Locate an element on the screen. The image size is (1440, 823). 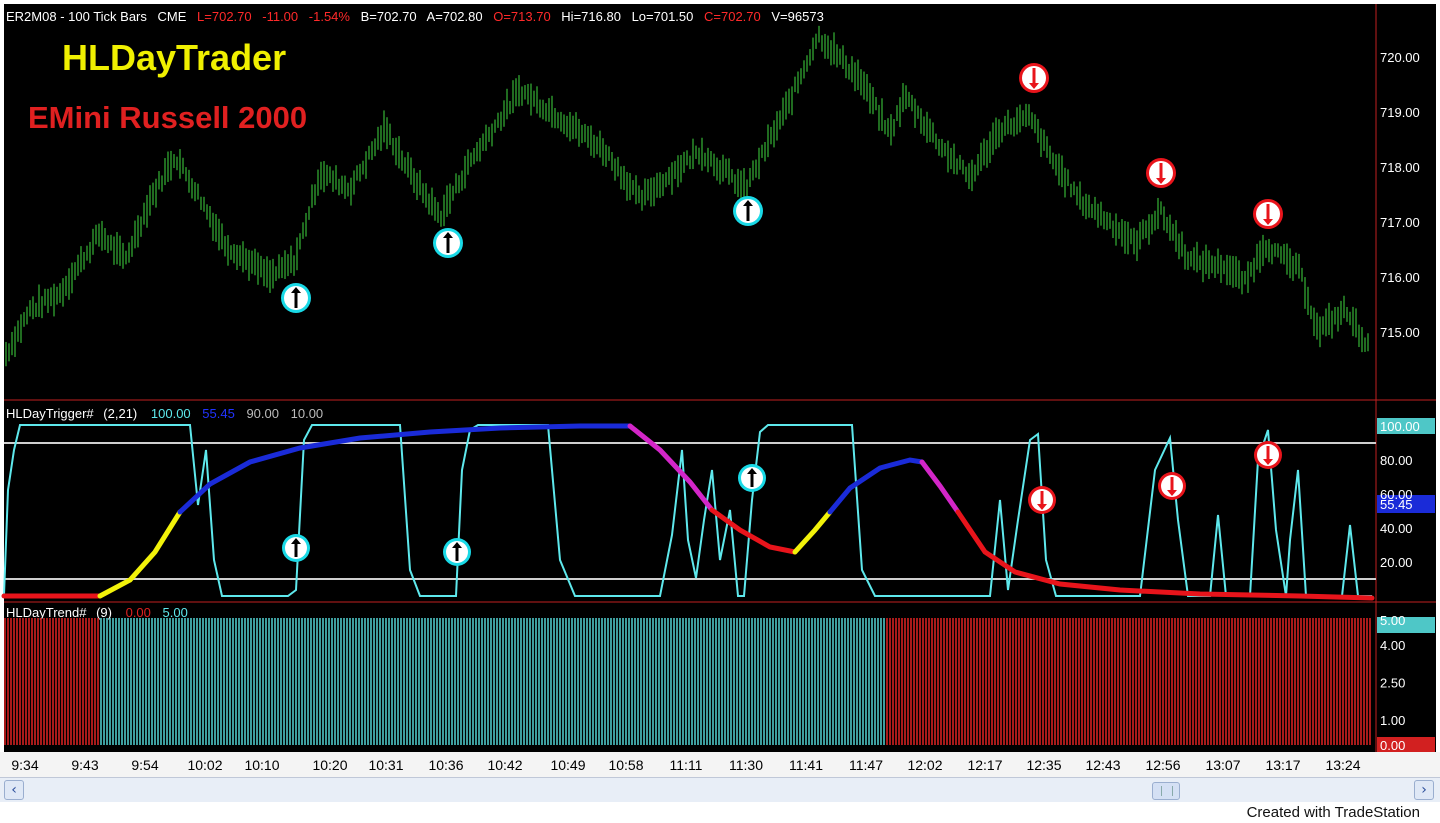
trend-tick-label: 1.00 is located at coordinates (1392, 720).